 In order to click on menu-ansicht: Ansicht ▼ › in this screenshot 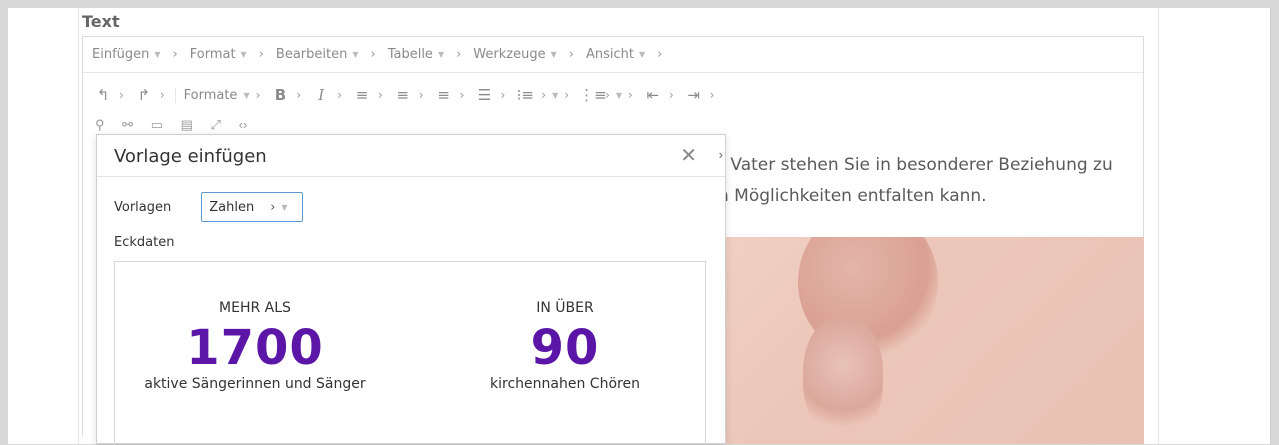, I will do `click(624, 54)`.